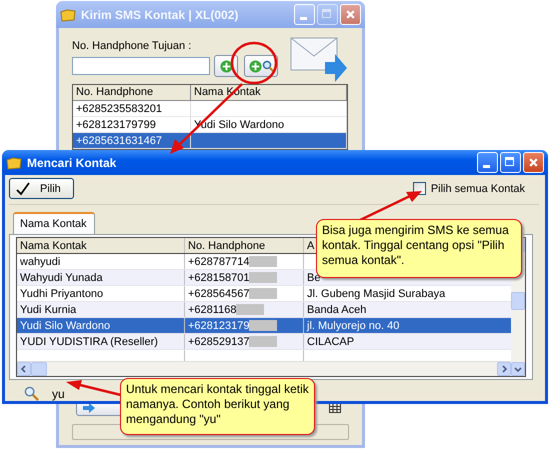  I want to click on table-cell: Banda Aceh, so click(336, 310).